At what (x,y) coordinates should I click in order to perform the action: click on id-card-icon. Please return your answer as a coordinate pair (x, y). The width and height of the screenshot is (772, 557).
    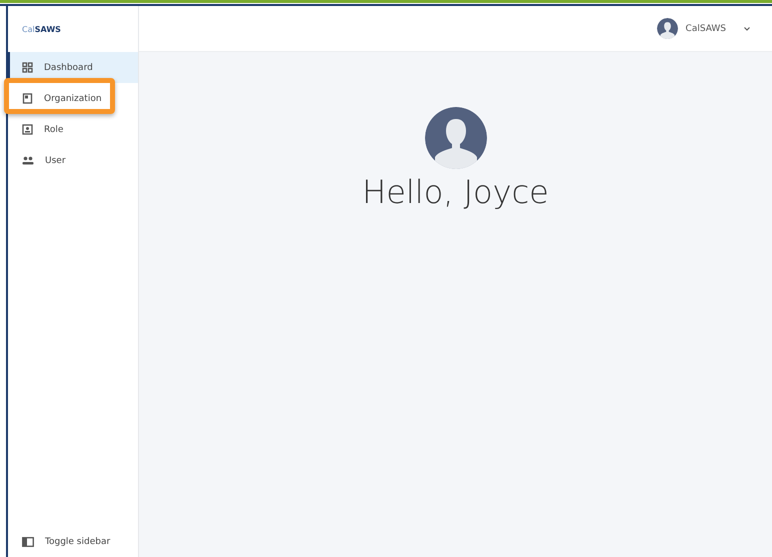
    Looking at the image, I should click on (27, 129).